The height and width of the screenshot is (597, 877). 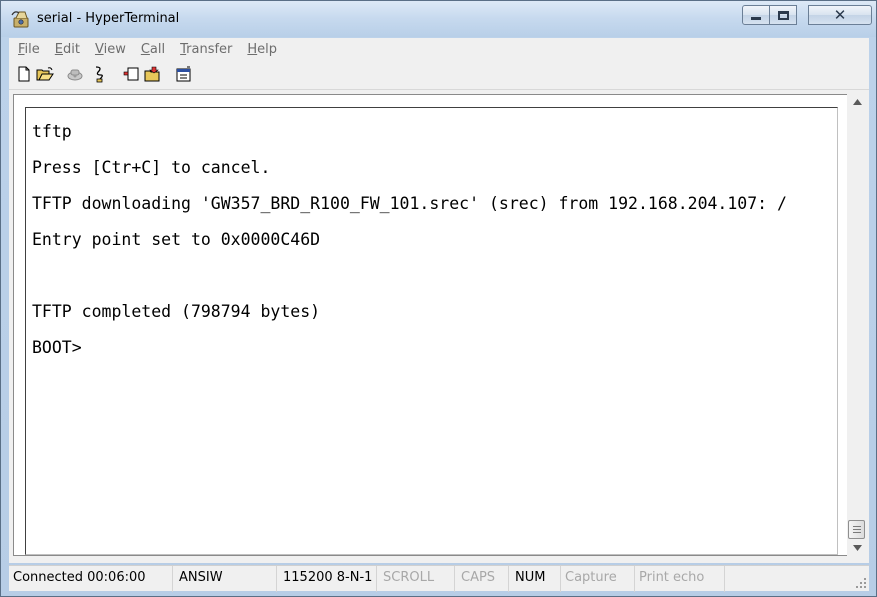 I want to click on toolbar, so click(x=439, y=75).